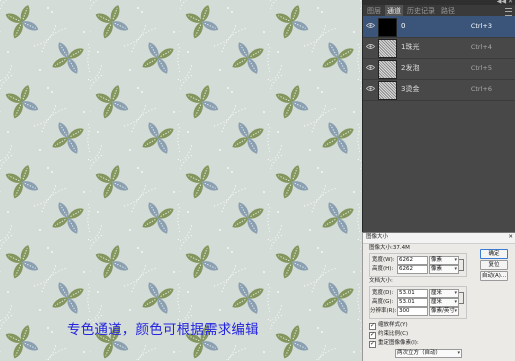 Image resolution: width=515 pixels, height=361 pixels. What do you see at coordinates (372, 335) in the screenshot?
I see `constrain-proportions-checkbox` at bounding box center [372, 335].